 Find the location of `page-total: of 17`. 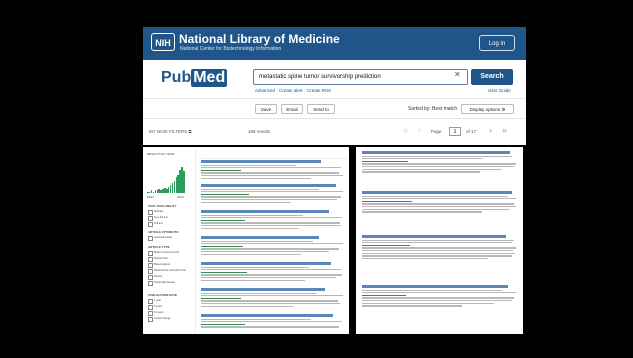

page-total: of 17 is located at coordinates (471, 131).